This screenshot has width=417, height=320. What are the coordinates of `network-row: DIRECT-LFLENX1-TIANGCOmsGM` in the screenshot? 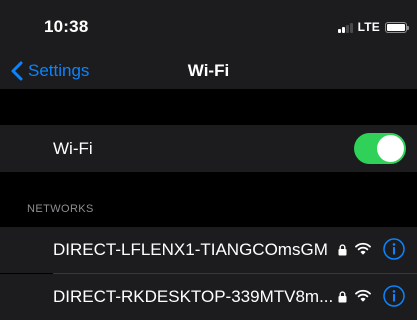 It's located at (208, 250).